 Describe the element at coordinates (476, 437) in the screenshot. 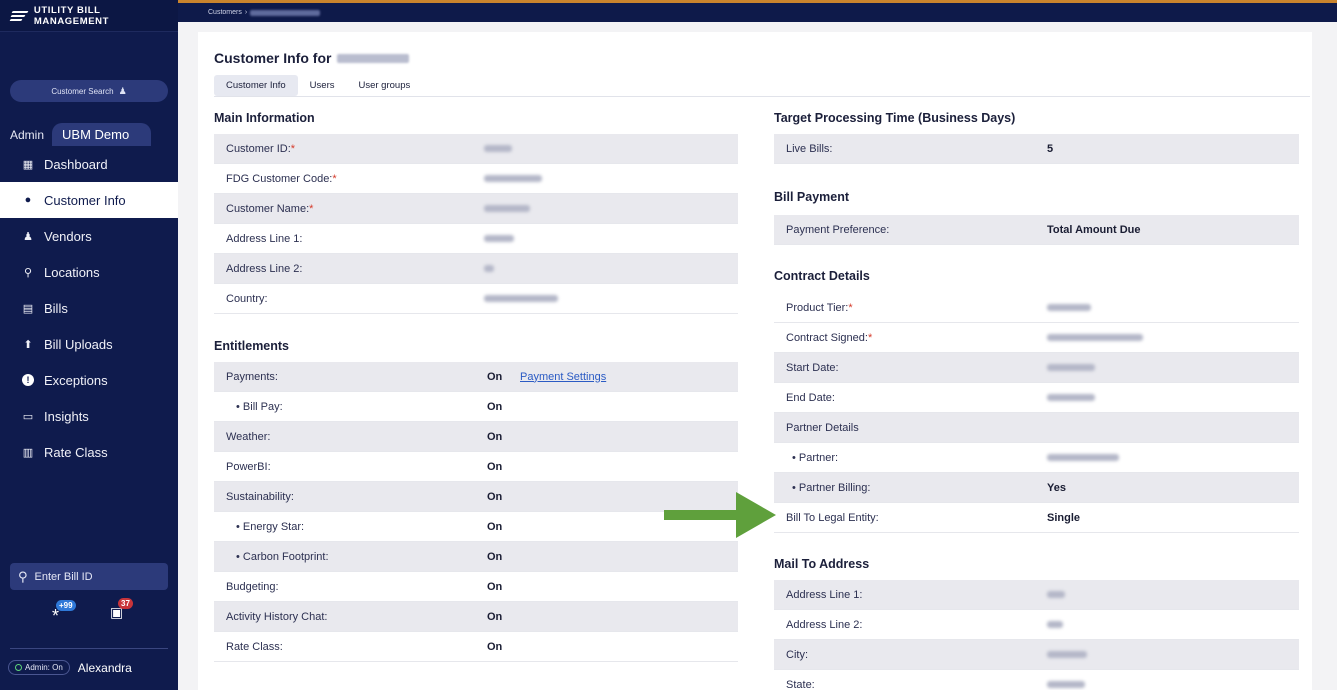

I see `table-row: Weather: On` at that location.